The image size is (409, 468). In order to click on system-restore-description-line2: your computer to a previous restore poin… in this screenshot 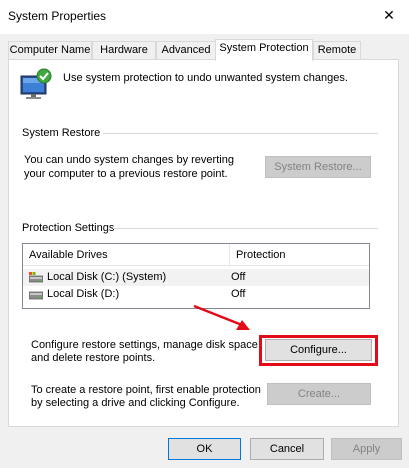, I will do `click(126, 174)`.